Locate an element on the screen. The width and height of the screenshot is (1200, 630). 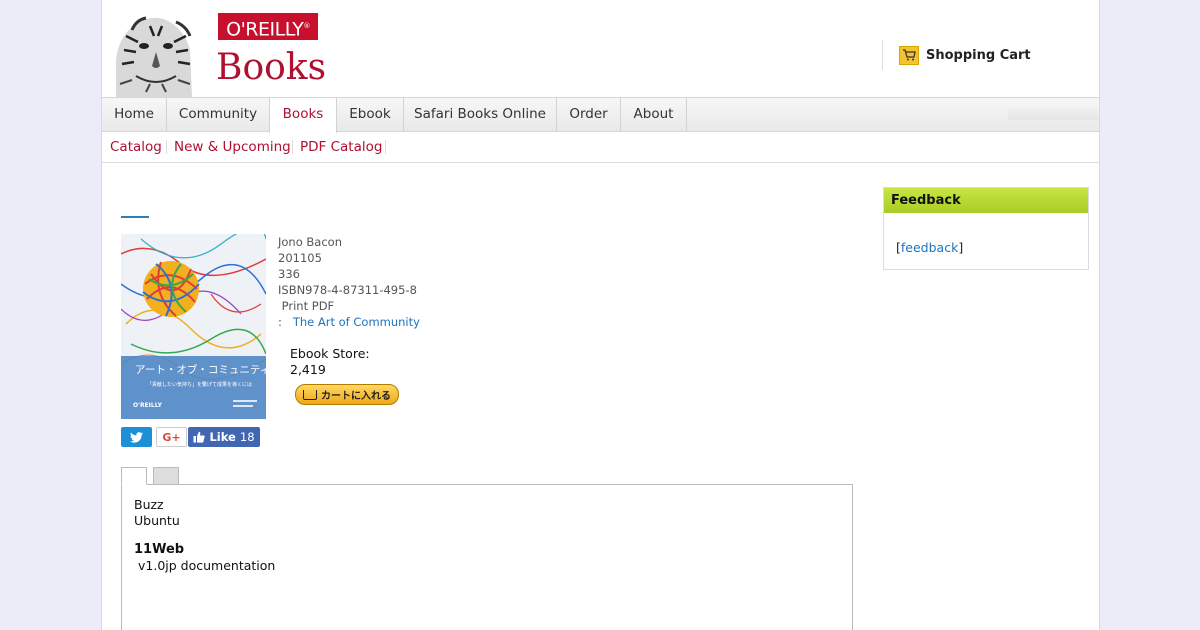
tab-second is located at coordinates (166, 476).